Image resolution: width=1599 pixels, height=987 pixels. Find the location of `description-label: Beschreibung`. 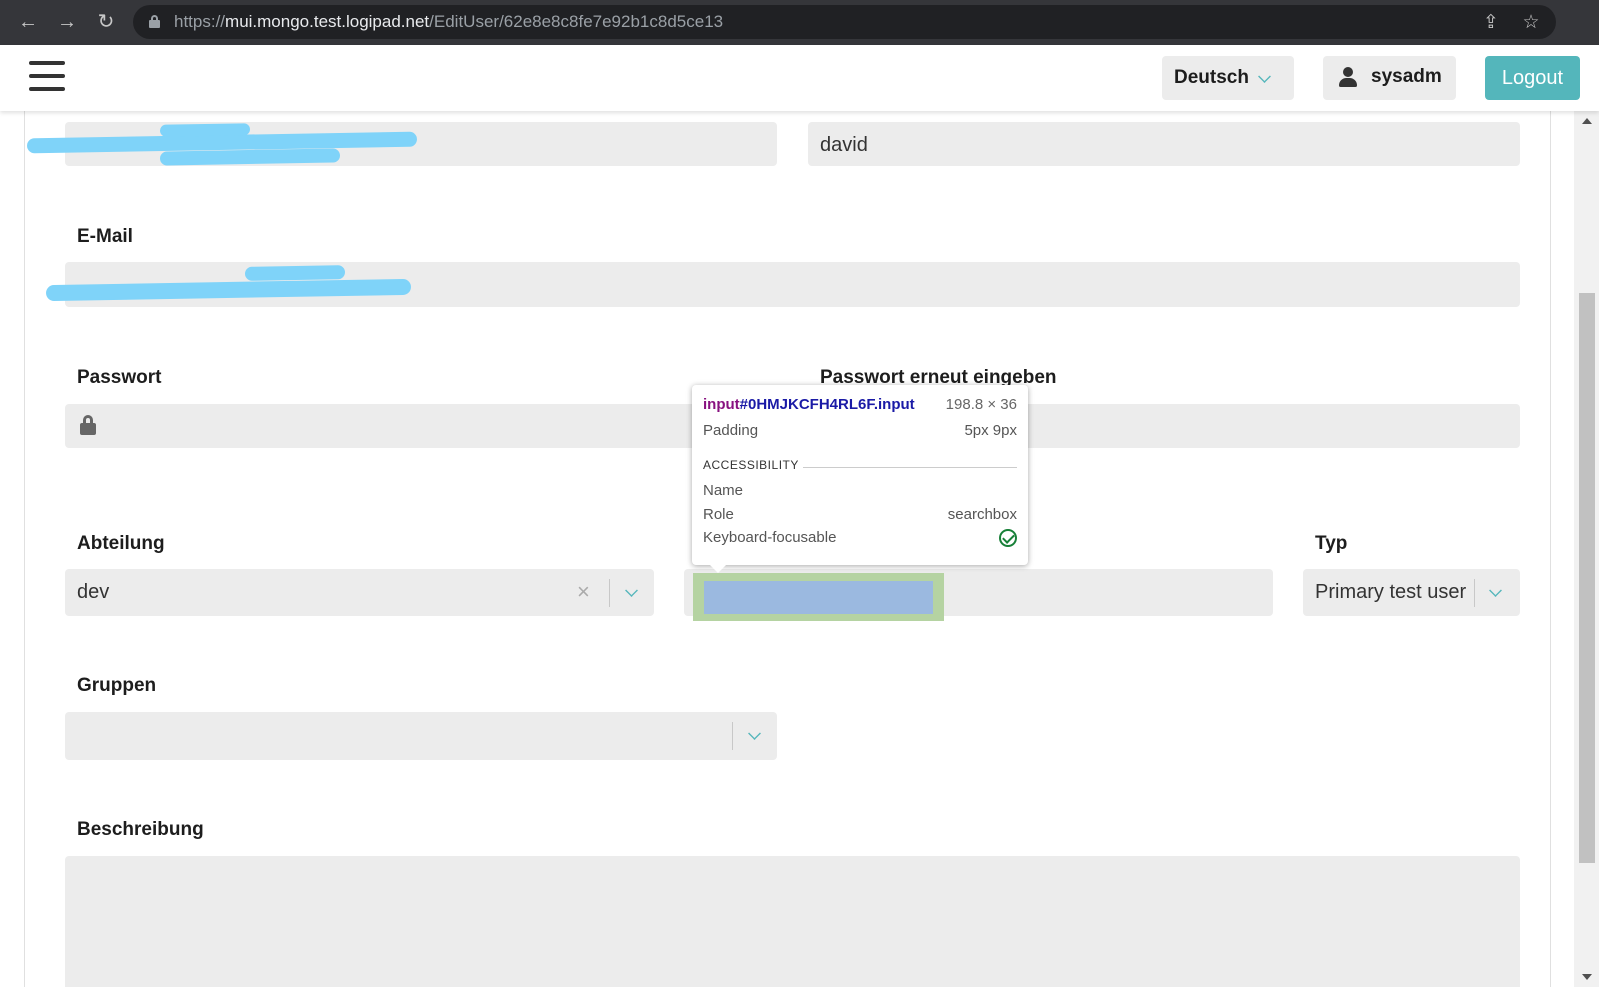

description-label: Beschreibung is located at coordinates (140, 829).